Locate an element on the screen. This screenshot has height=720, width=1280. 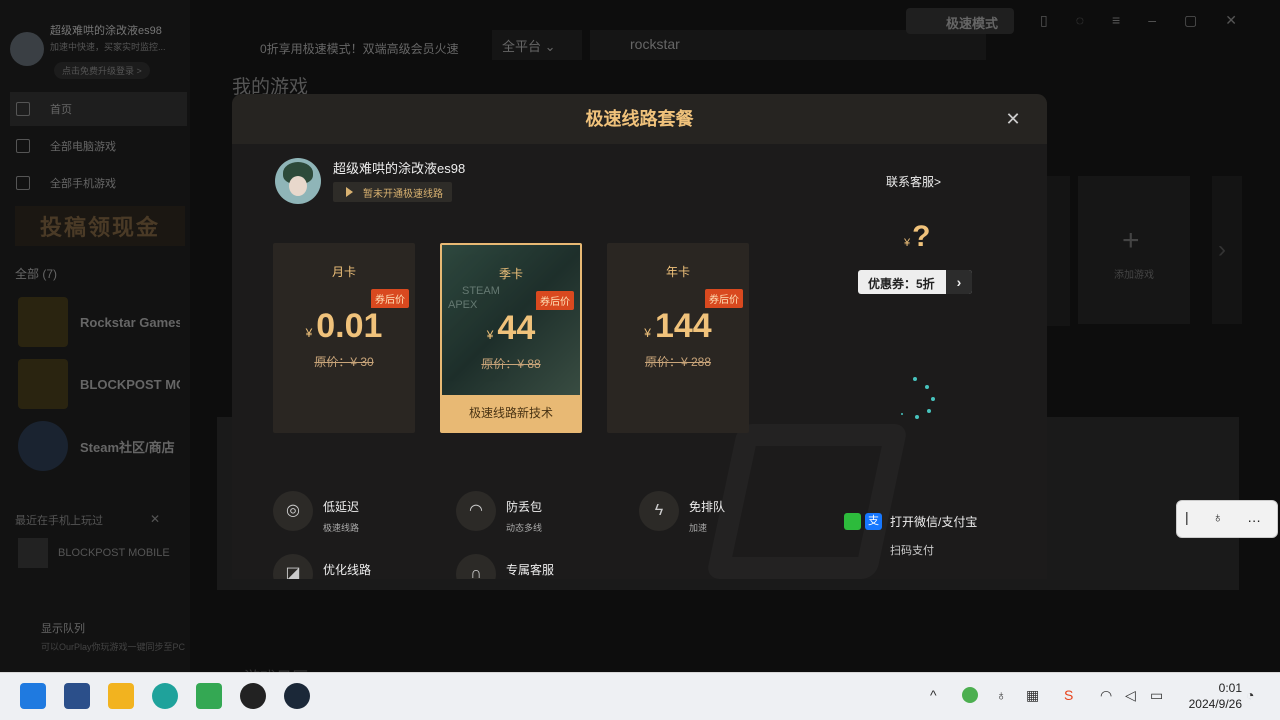
feature-optimized-route: ◪ 优化线路 is located at coordinates (322, 566).